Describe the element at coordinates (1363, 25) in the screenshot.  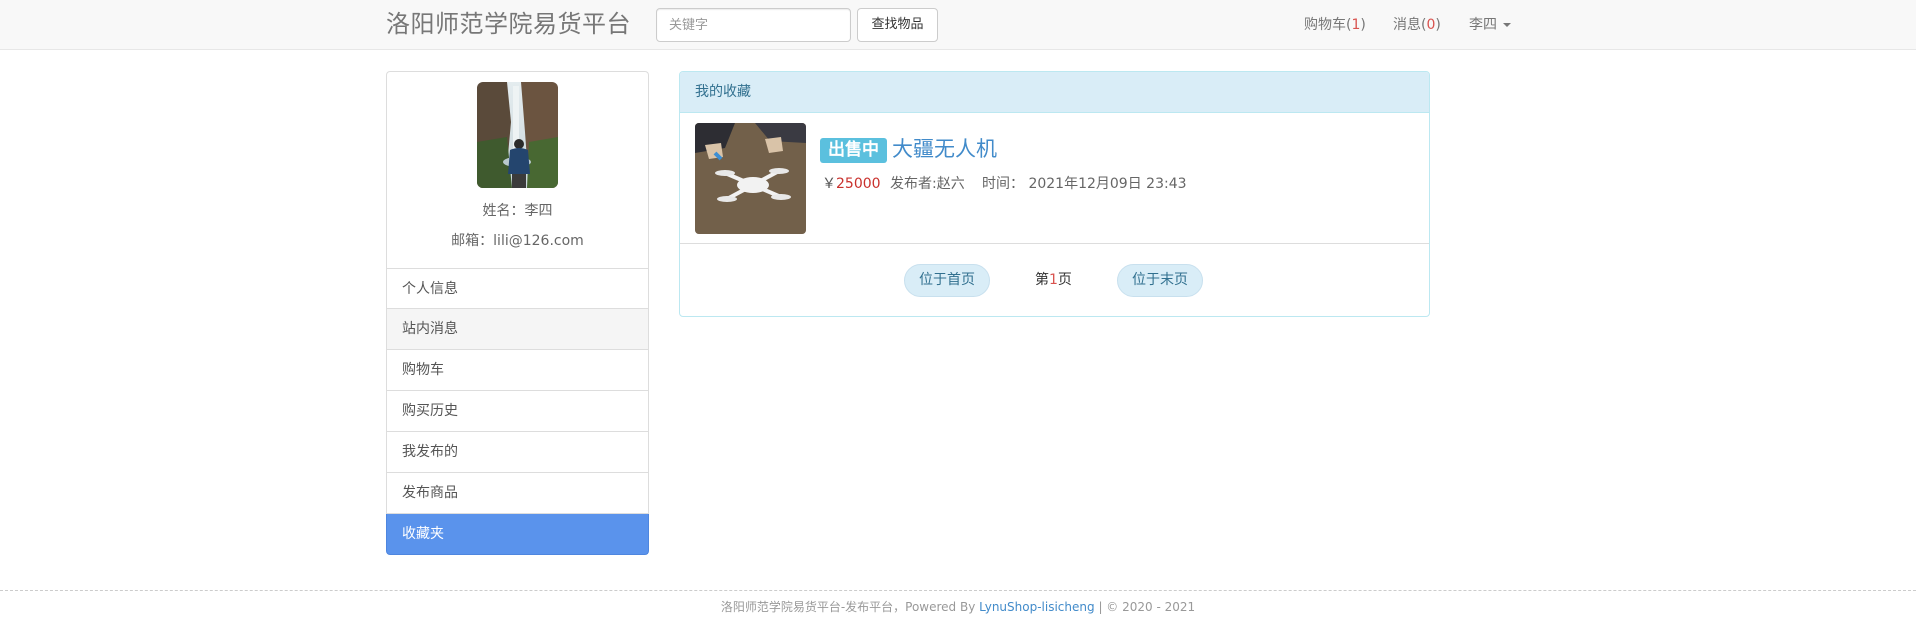
I see `nav-cart-close: )` at that location.